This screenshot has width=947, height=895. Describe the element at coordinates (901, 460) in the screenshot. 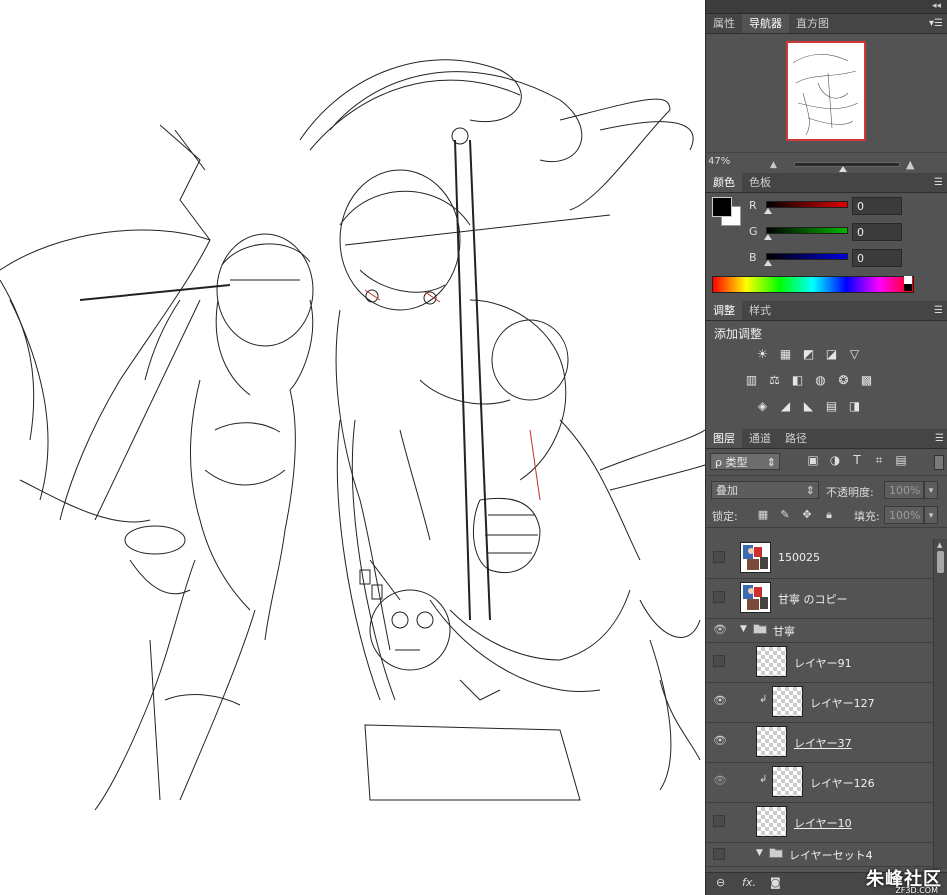

I see `smart-object-filter-icon: ▤` at that location.